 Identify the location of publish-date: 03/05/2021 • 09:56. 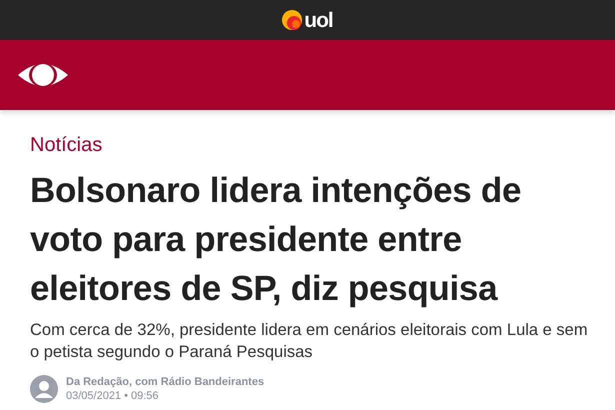
(113, 396).